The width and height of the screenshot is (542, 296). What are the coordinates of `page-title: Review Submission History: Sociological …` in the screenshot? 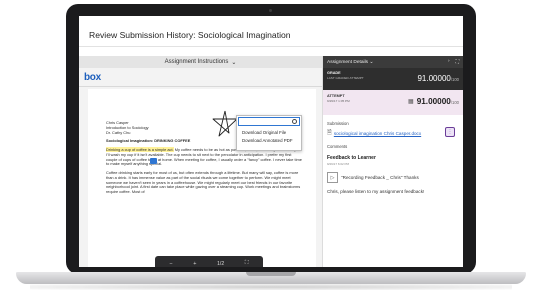 It's located at (190, 35).